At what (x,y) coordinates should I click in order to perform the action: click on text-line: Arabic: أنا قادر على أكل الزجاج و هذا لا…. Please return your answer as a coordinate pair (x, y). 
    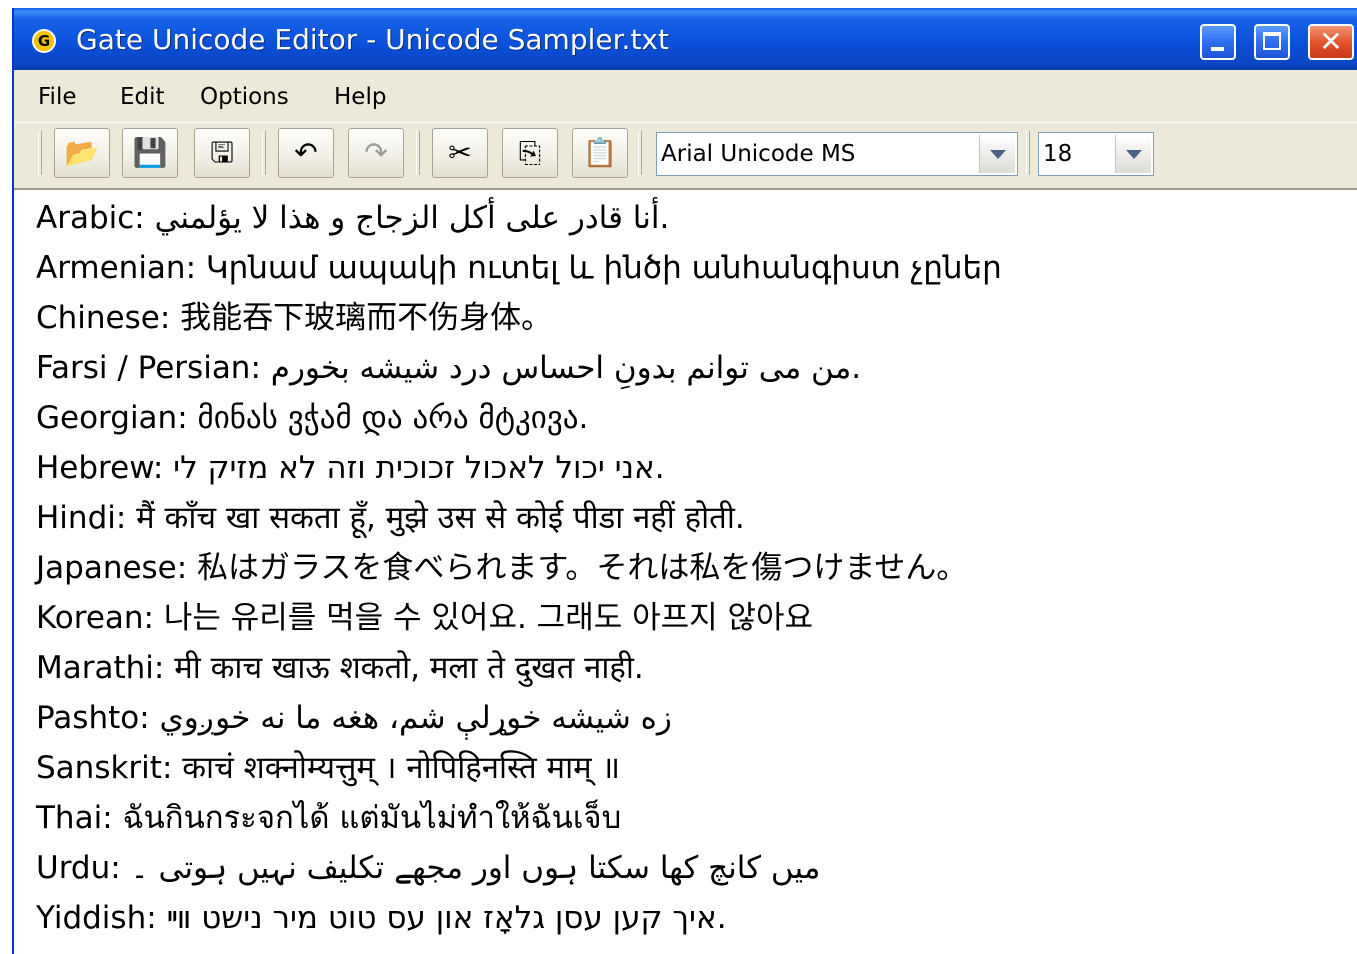
    Looking at the image, I should click on (353, 218).